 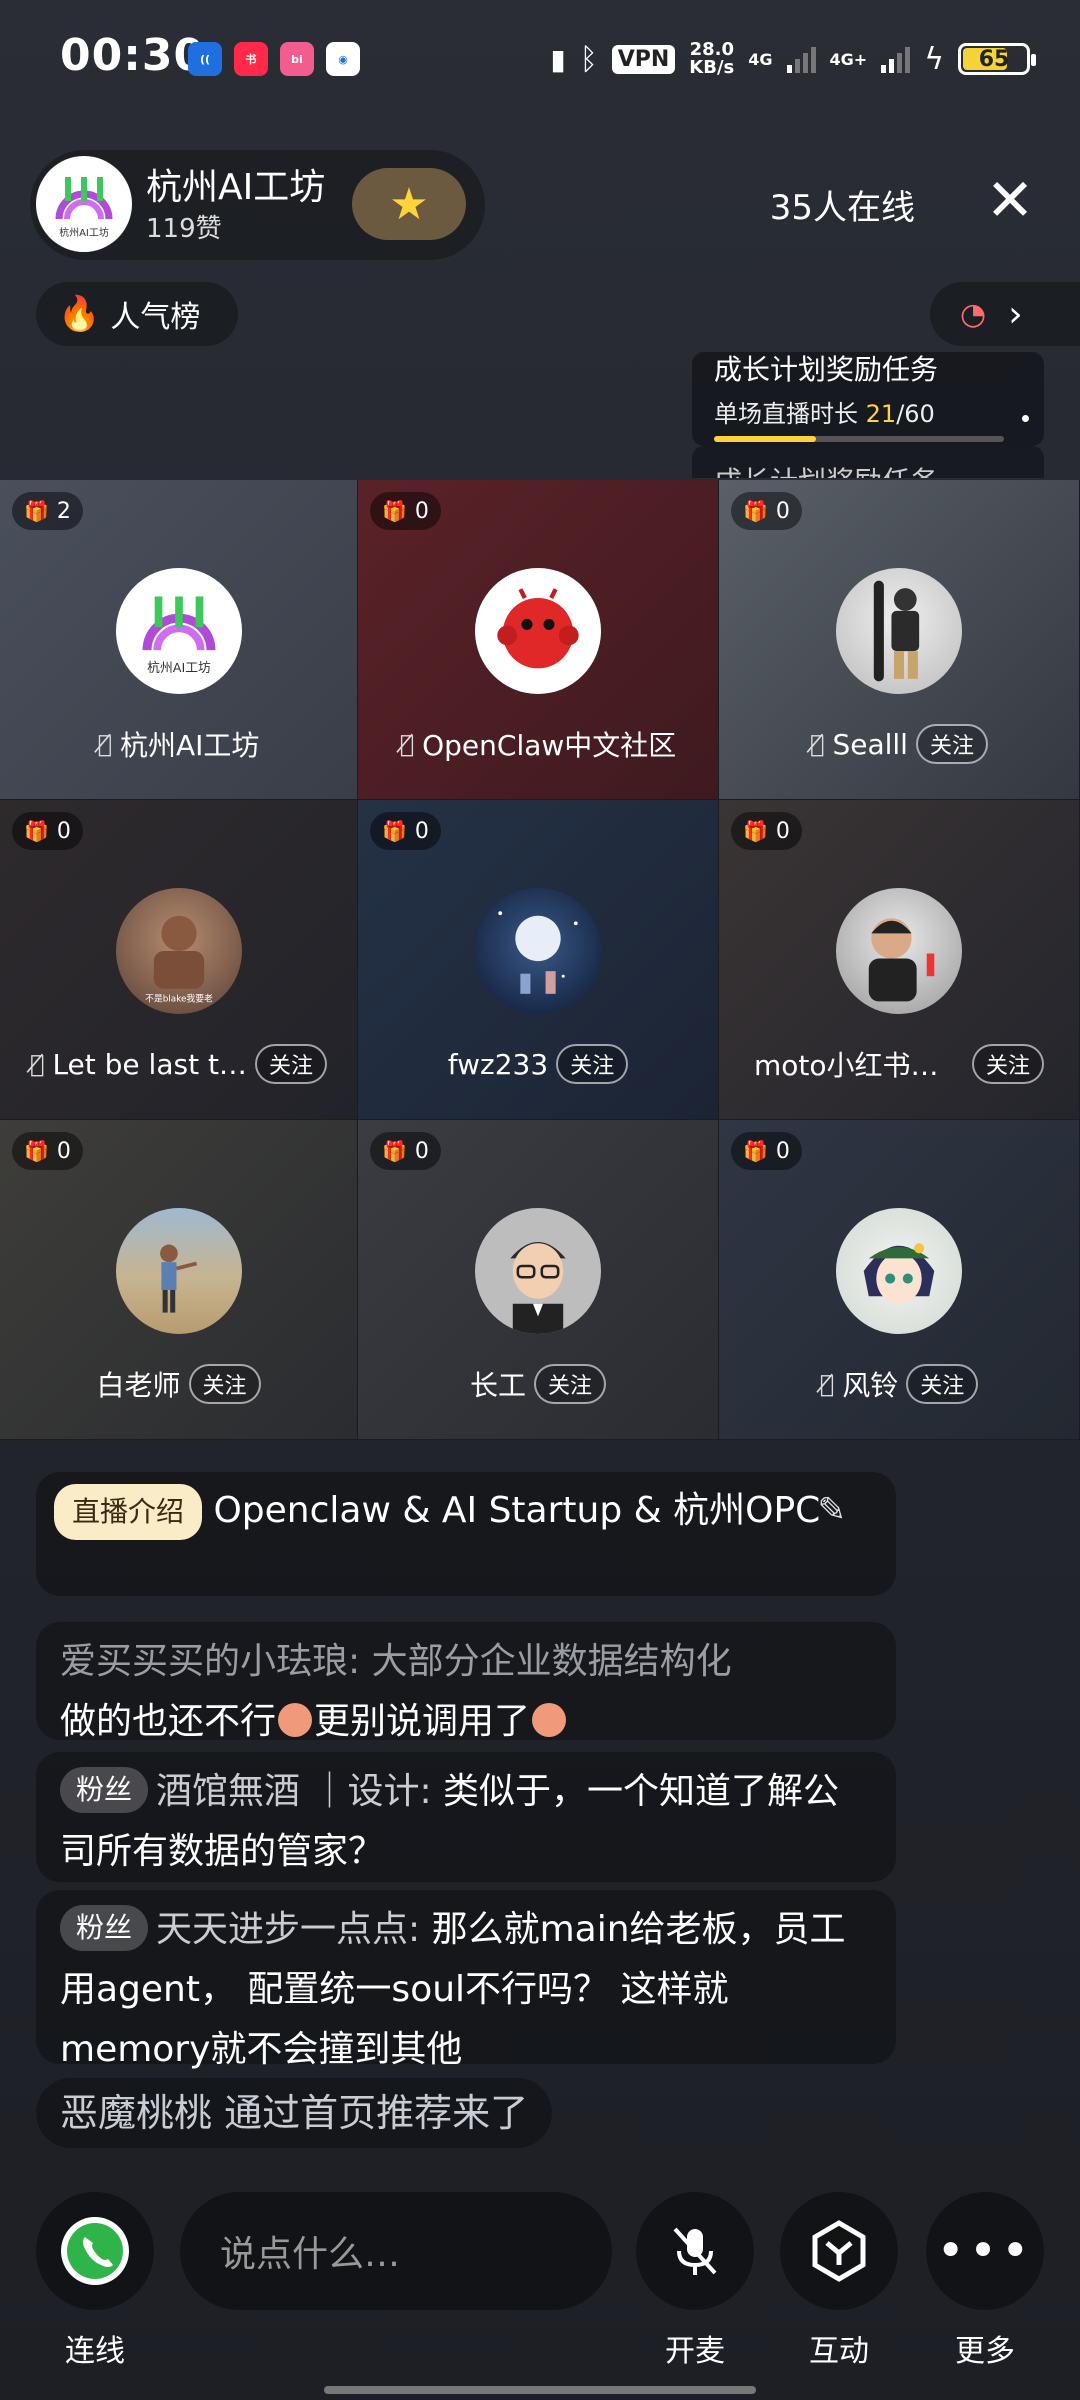 What do you see at coordinates (466, 1534) in the screenshot?
I see `stream-intro-card: 直播介绍 Openclaw & AI Startup & 杭州OPC ✎` at bounding box center [466, 1534].